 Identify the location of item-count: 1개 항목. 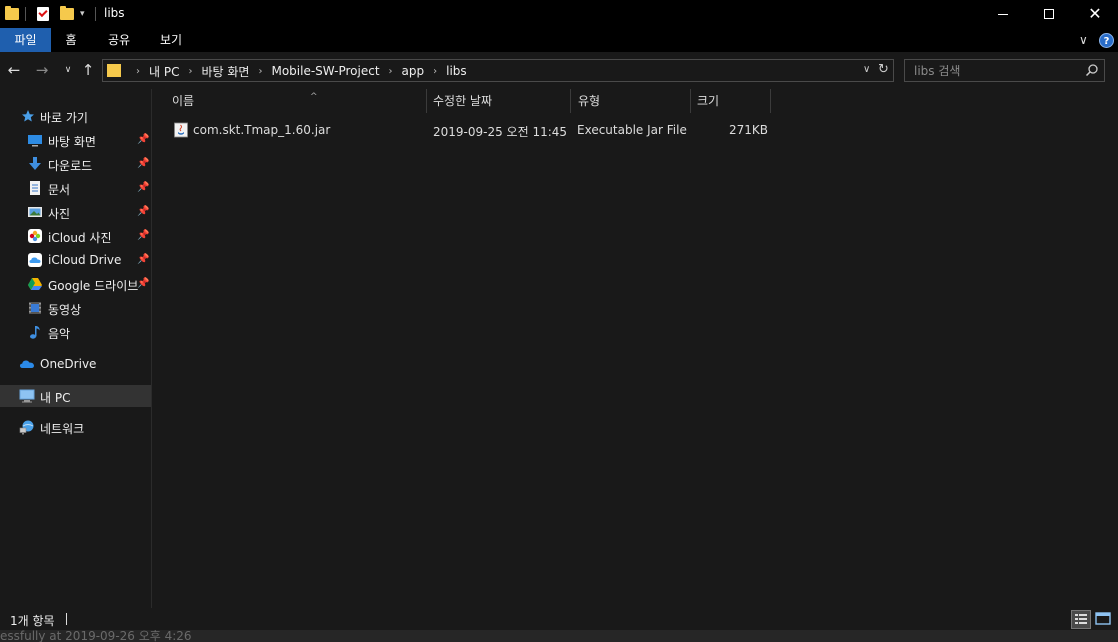
(32, 621).